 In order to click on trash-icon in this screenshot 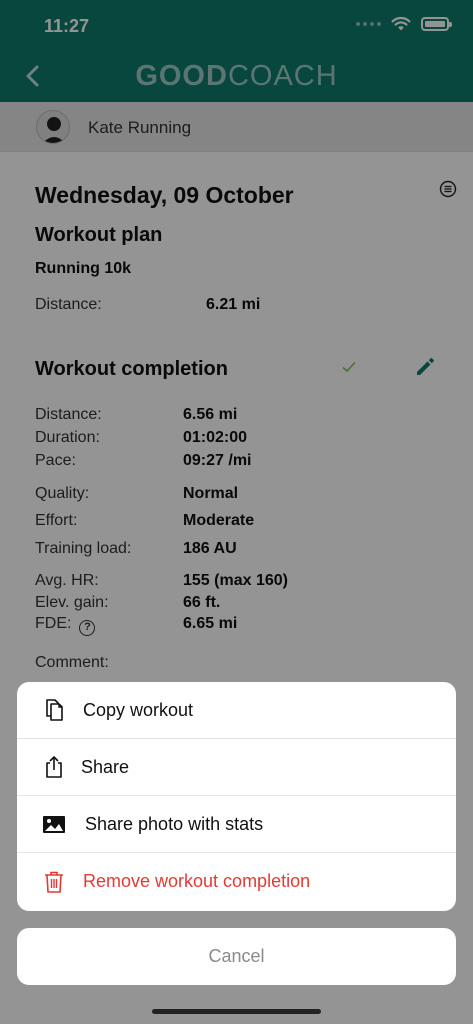, I will do `click(54, 882)`.